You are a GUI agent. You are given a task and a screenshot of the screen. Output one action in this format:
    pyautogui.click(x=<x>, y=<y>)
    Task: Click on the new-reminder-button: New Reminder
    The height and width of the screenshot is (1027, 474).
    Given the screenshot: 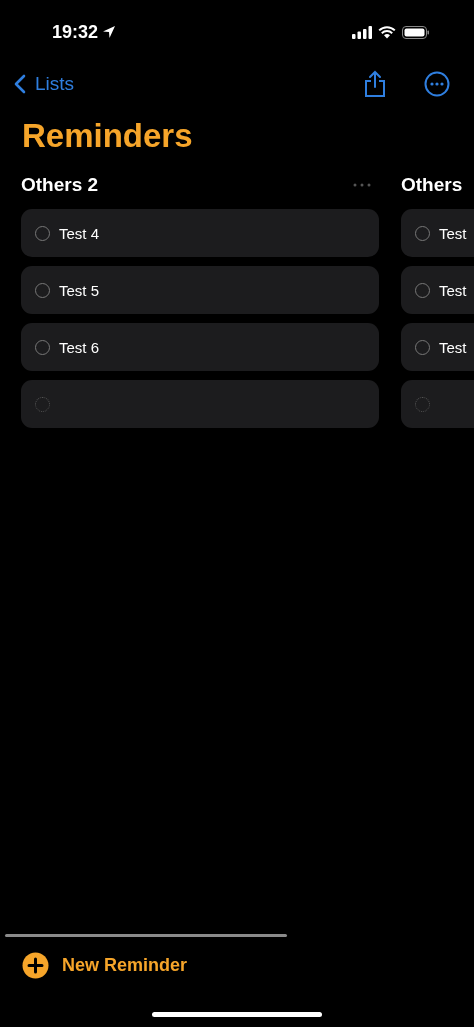 What is the action you would take?
    pyautogui.click(x=105, y=965)
    